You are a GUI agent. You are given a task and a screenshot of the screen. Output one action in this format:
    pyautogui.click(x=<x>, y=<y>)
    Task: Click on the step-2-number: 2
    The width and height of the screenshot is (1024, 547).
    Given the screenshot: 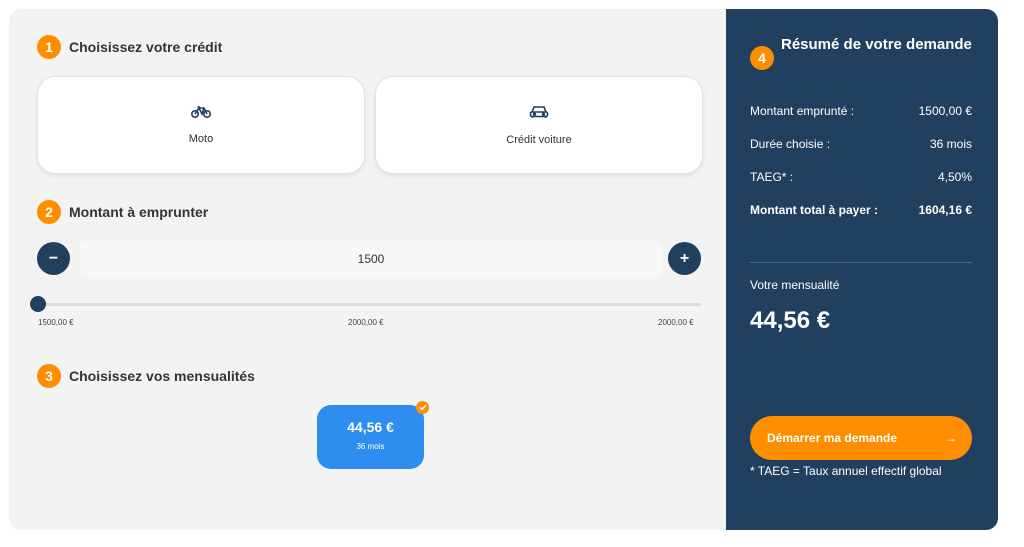 What is the action you would take?
    pyautogui.click(x=49, y=212)
    